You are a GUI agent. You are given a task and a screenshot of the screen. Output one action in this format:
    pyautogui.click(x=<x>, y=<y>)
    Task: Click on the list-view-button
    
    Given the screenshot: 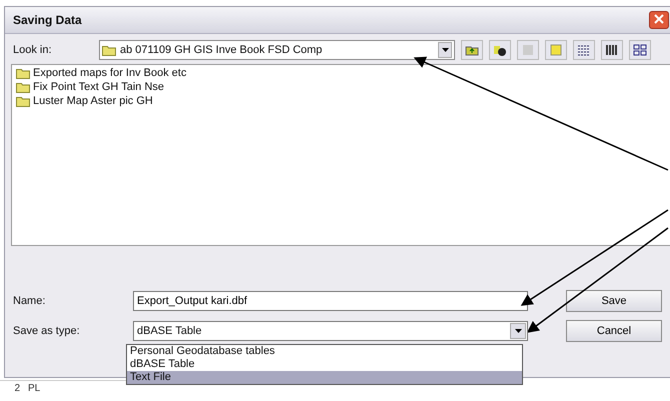 What is the action you would take?
    pyautogui.click(x=584, y=50)
    